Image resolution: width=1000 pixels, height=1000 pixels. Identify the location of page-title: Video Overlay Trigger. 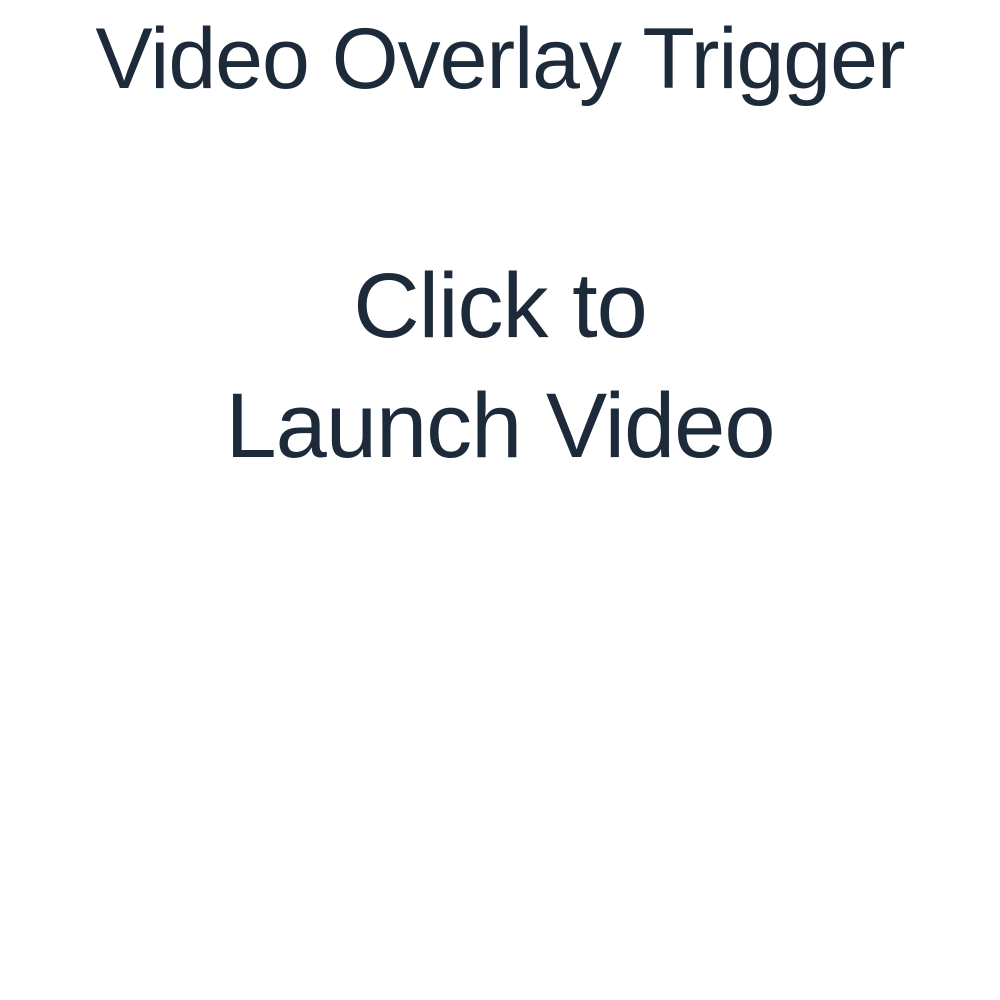
(500, 59).